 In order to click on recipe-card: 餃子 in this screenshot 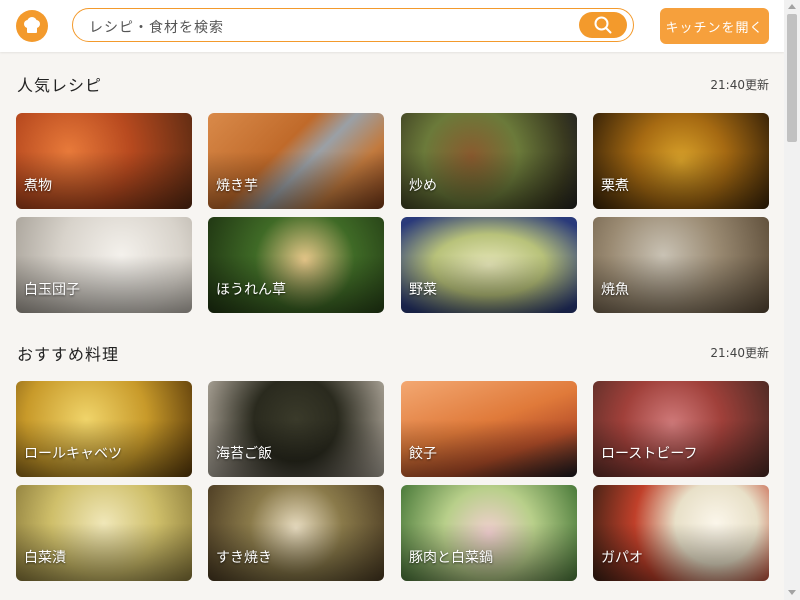, I will do `click(489, 429)`.